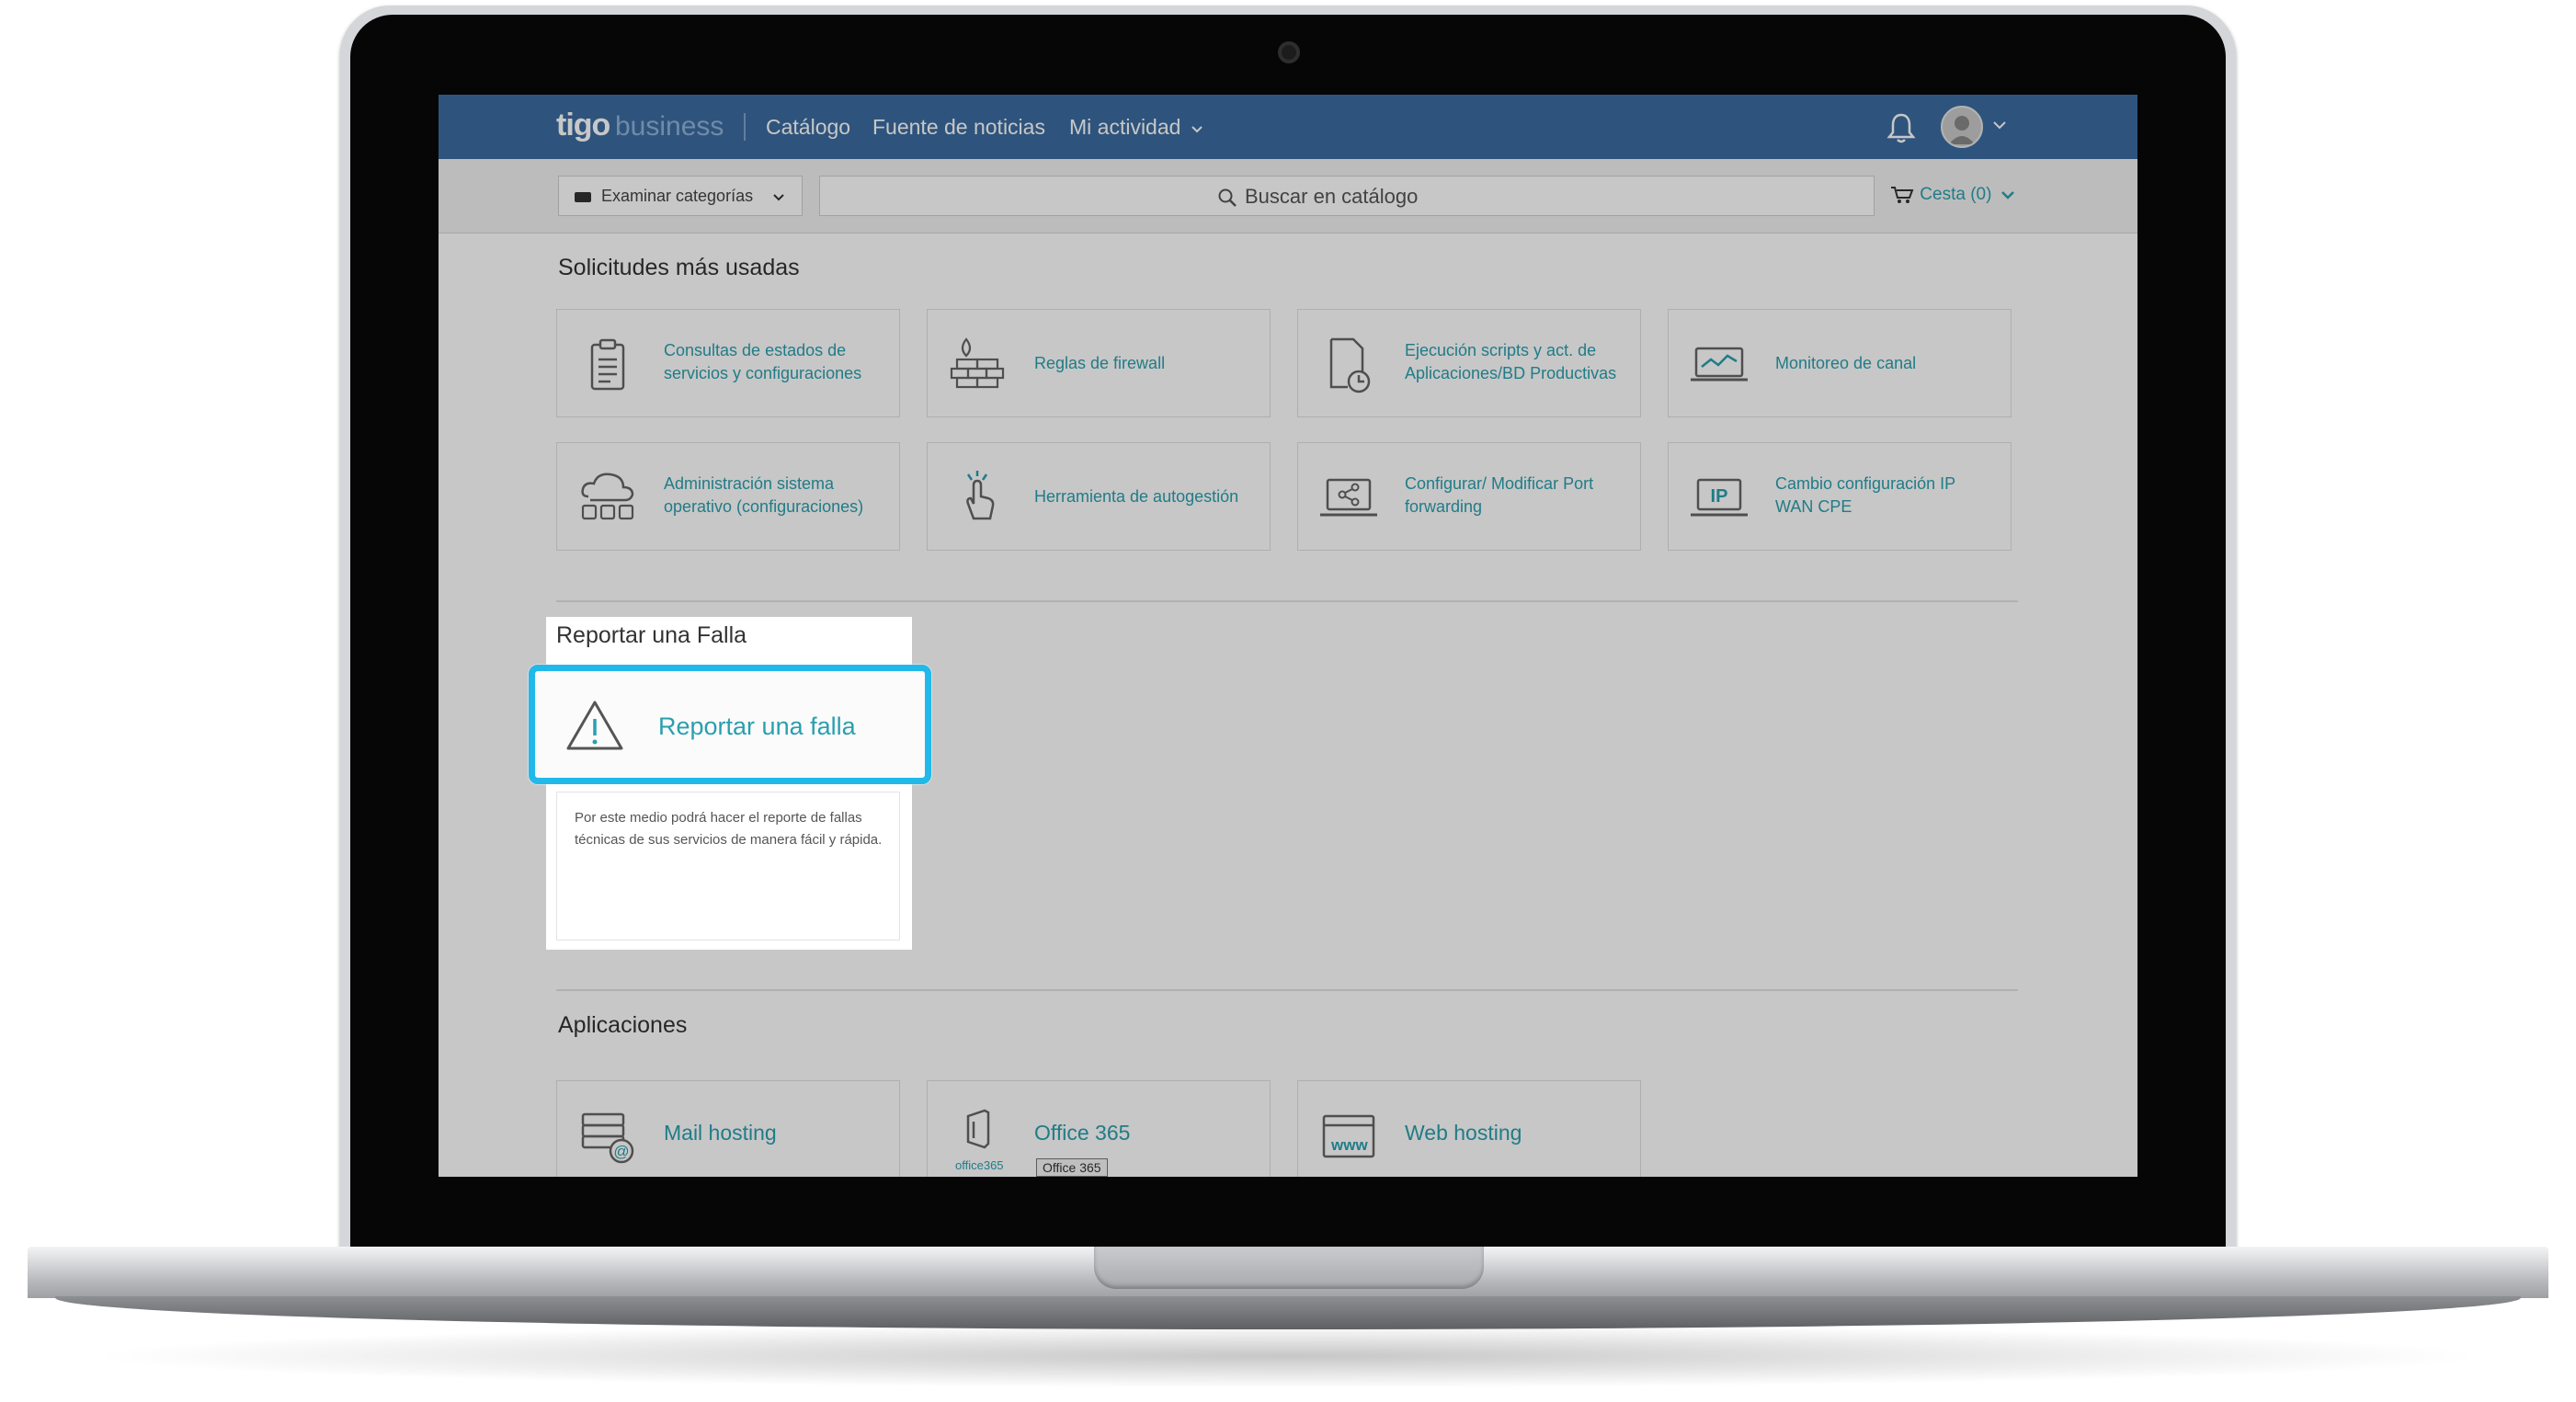 The image size is (2576, 1402). I want to click on laptop-base-bottom, so click(1288, 1312).